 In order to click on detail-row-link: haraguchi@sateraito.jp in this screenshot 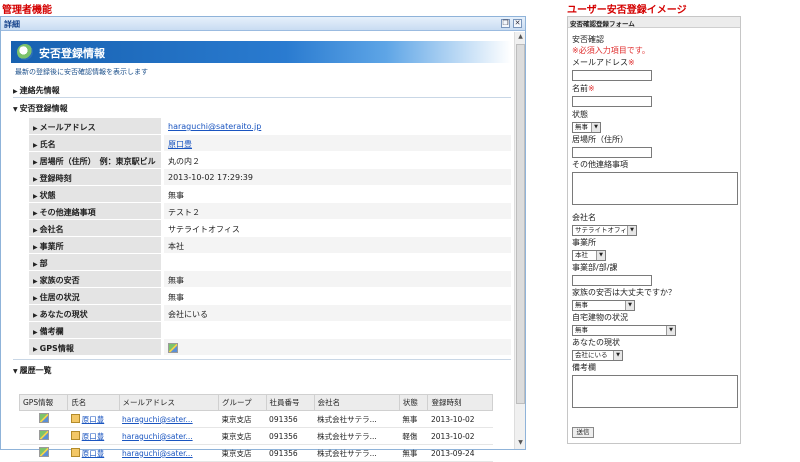, I will do `click(337, 126)`.